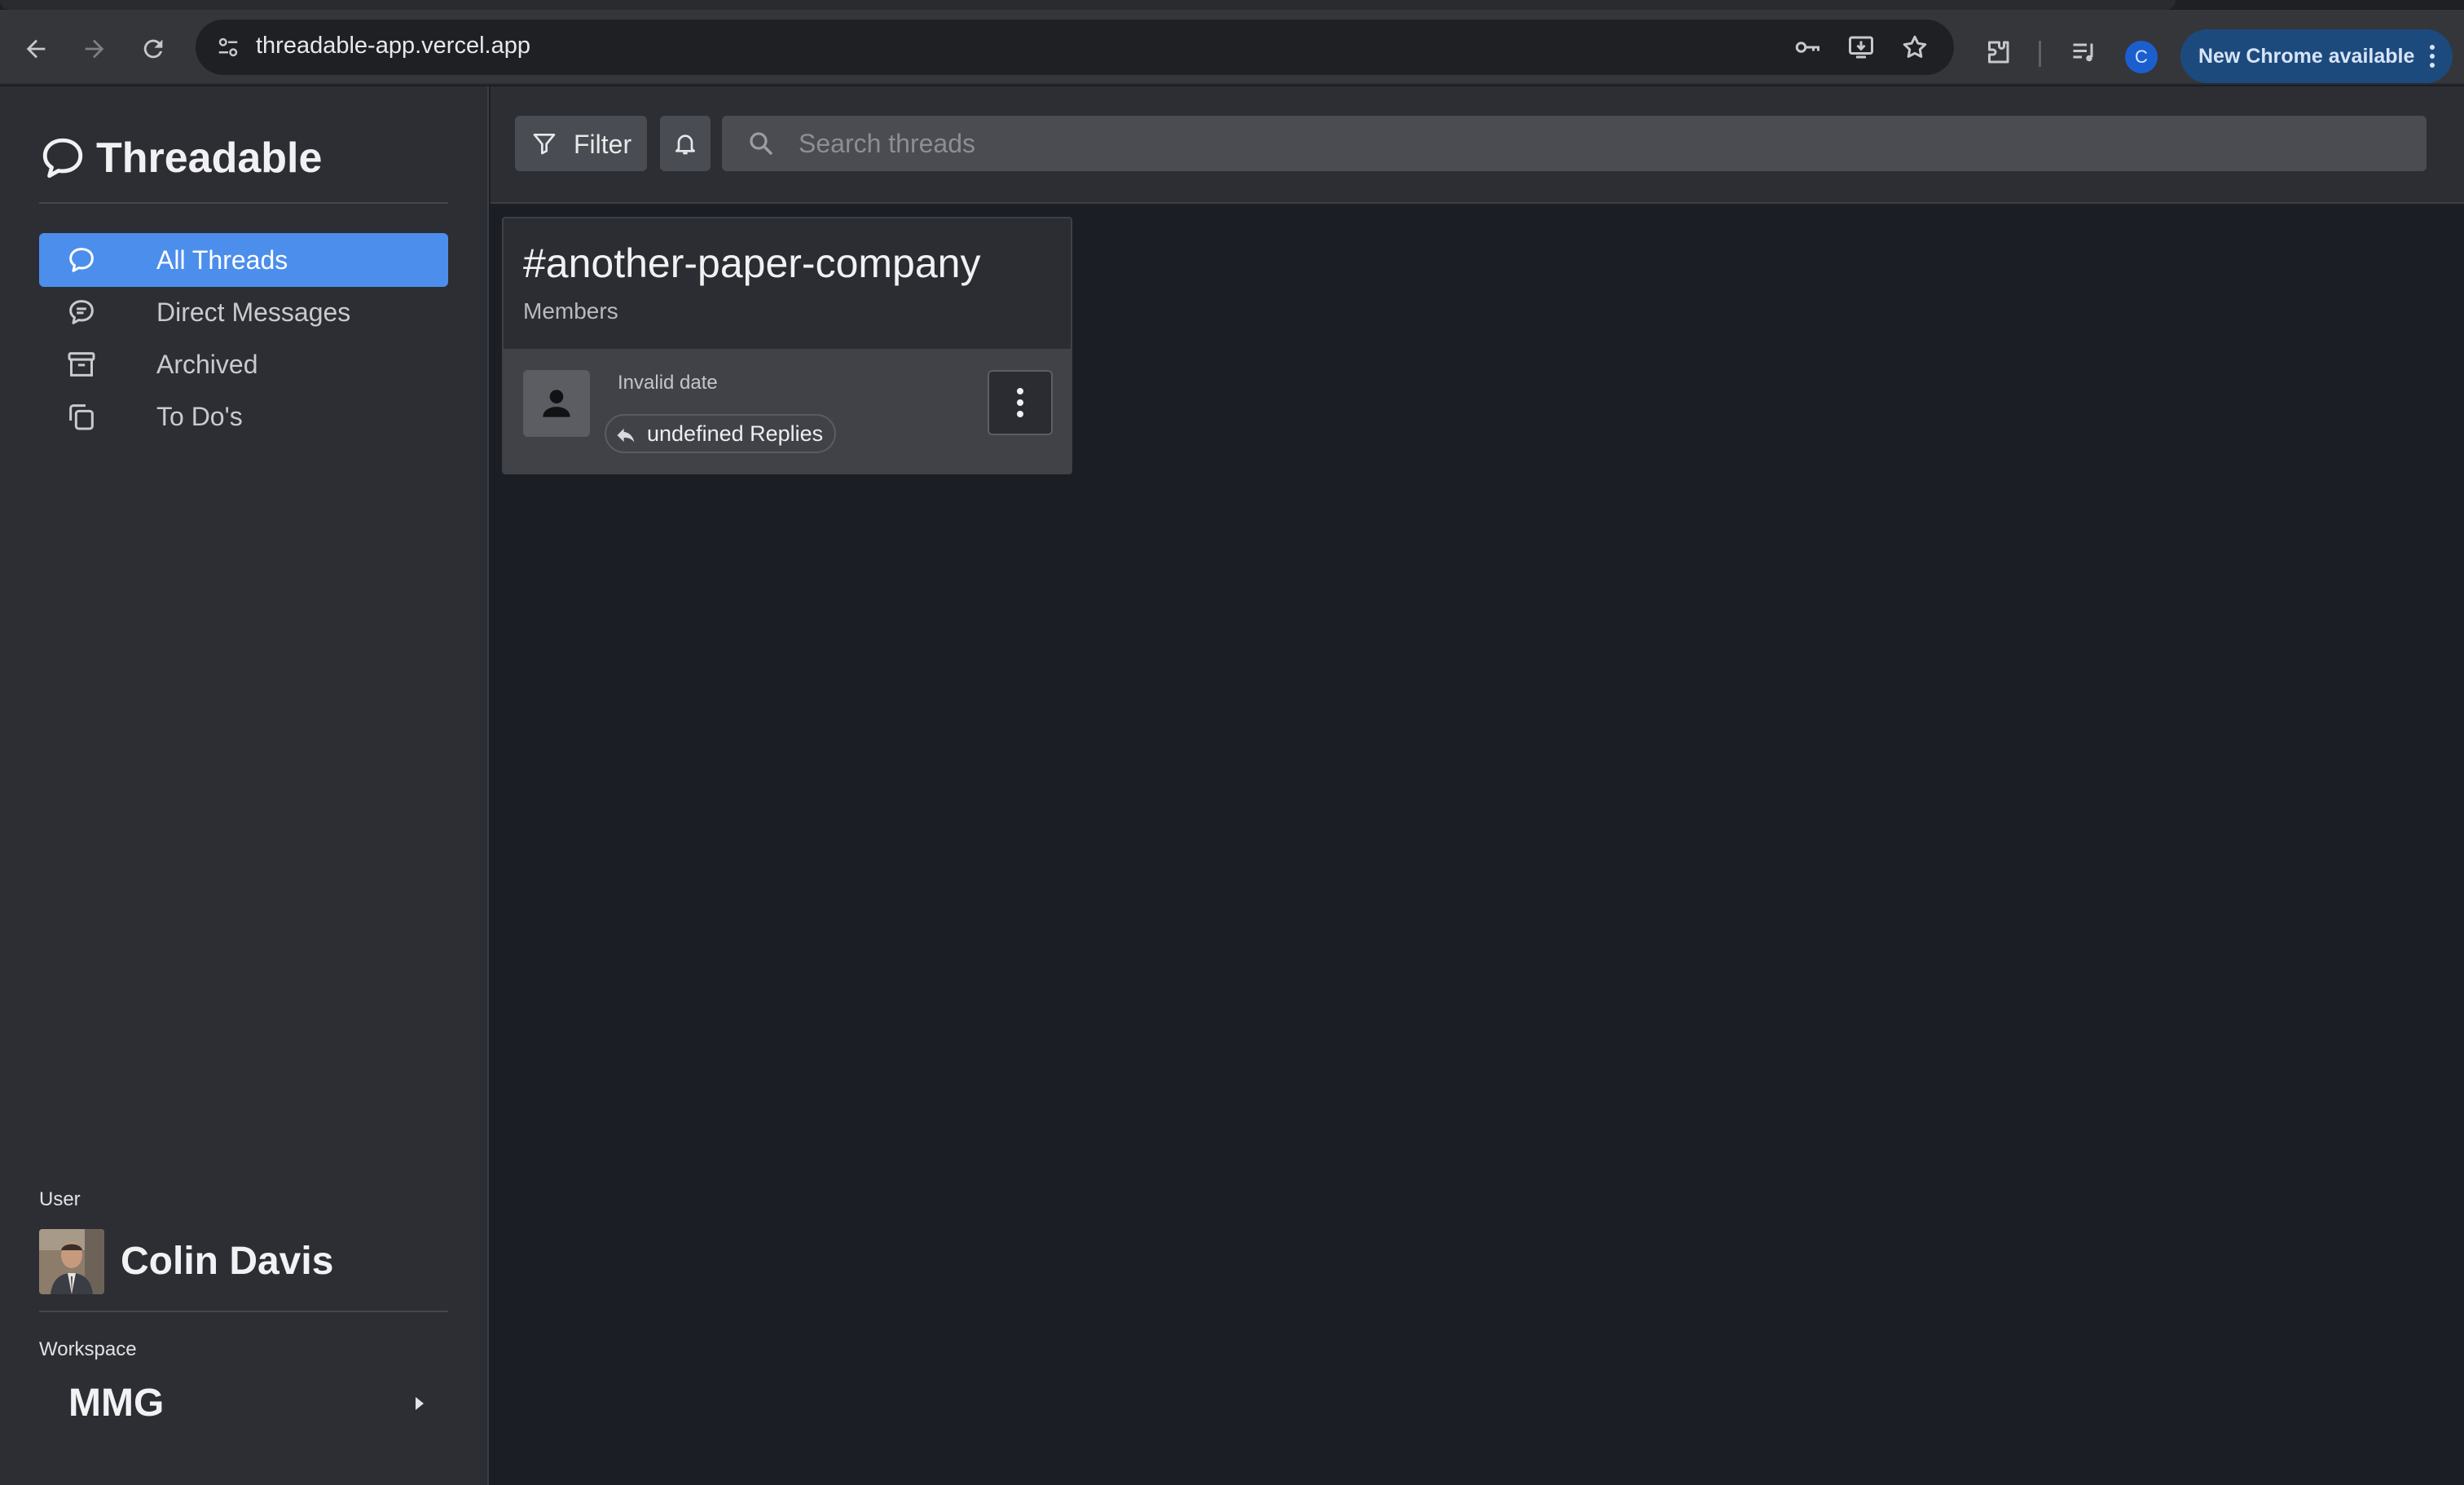 This screenshot has width=2464, height=1485. I want to click on forward-button, so click(94, 49).